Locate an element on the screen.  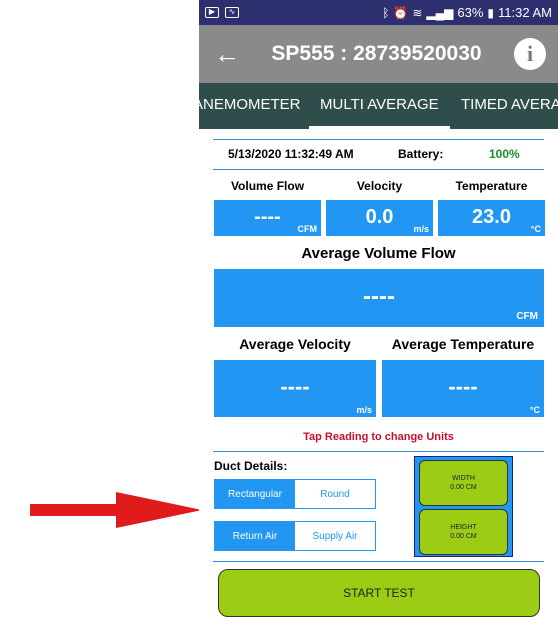
youtube-icon: ▶ is located at coordinates (212, 12).